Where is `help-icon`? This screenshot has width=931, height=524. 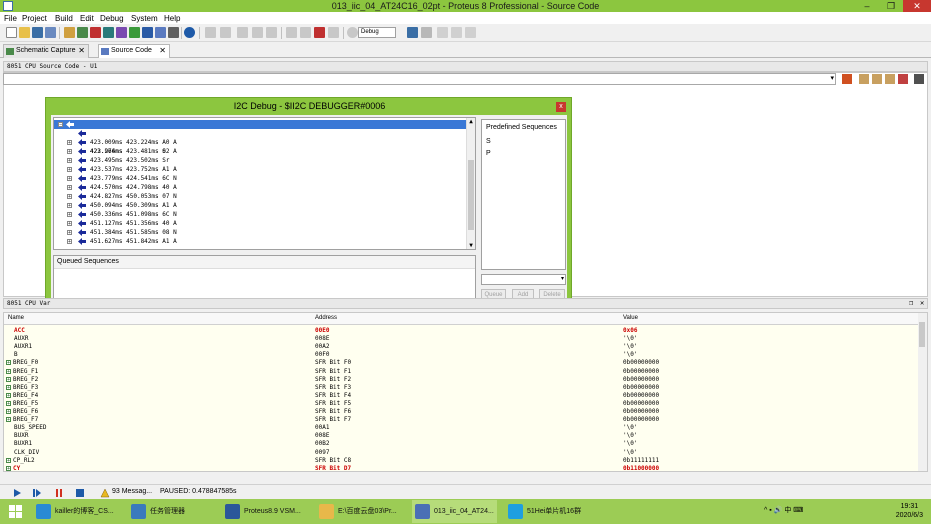
help-icon is located at coordinates (189, 32).